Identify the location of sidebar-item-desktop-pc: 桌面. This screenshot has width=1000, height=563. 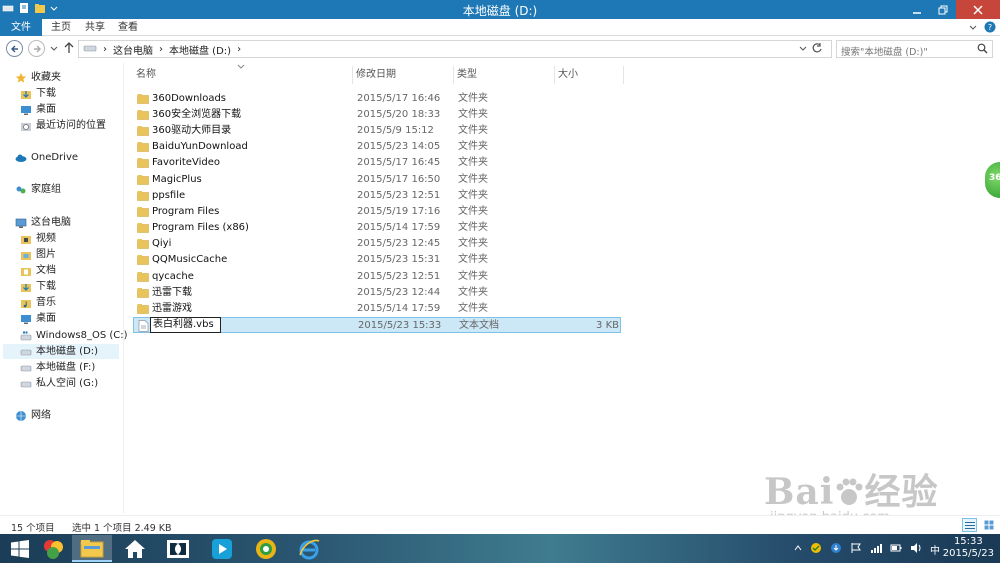
(38, 318).